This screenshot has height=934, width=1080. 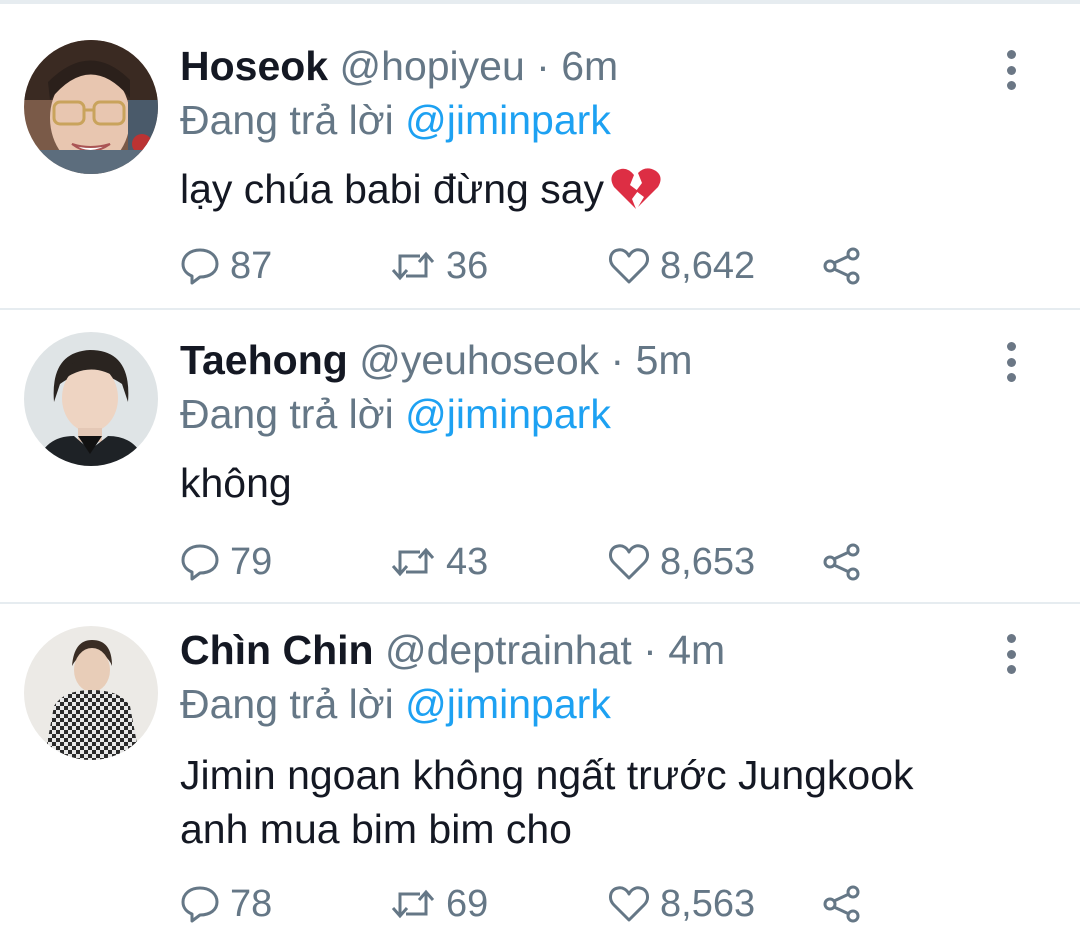 I want to click on tweet-text-line: anh mua bim bim cho, so click(x=376, y=829).